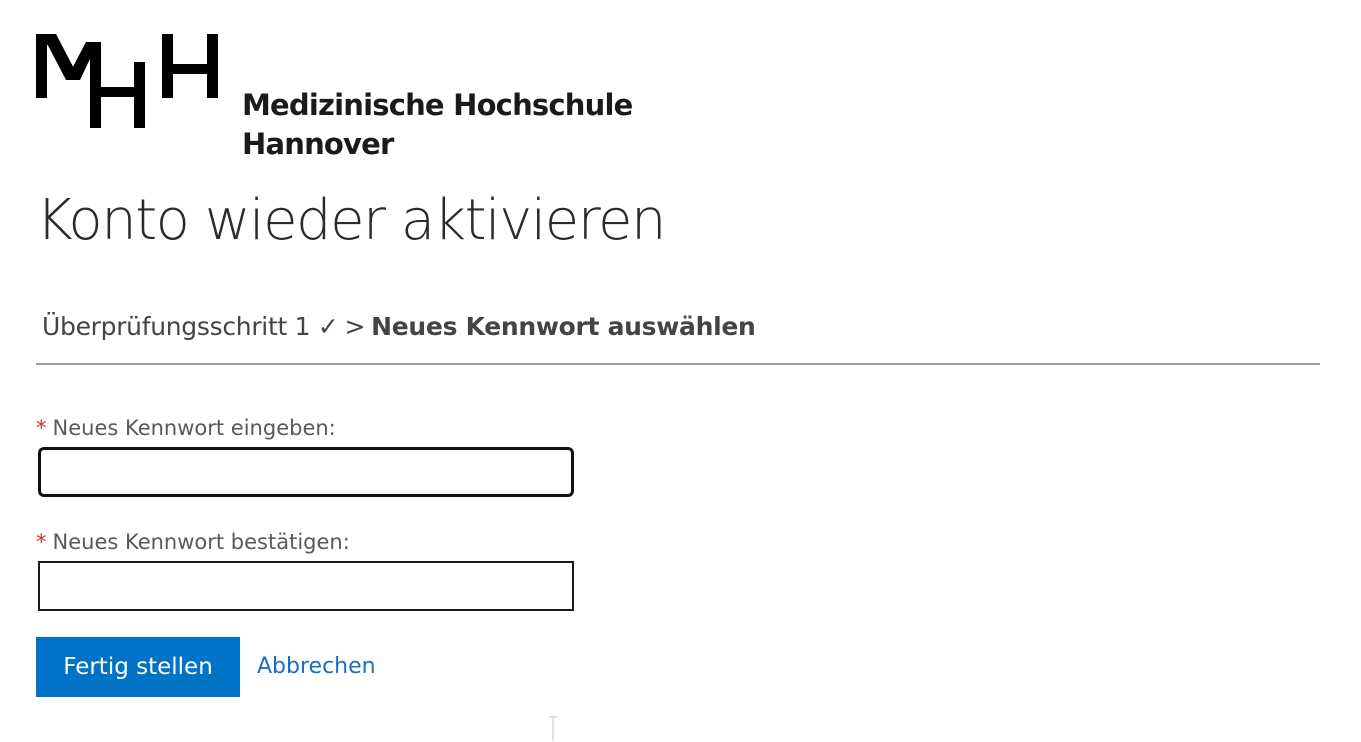 This screenshot has width=1361, height=742. I want to click on logo-line-1: Medizinische Hochschule, so click(437, 105).